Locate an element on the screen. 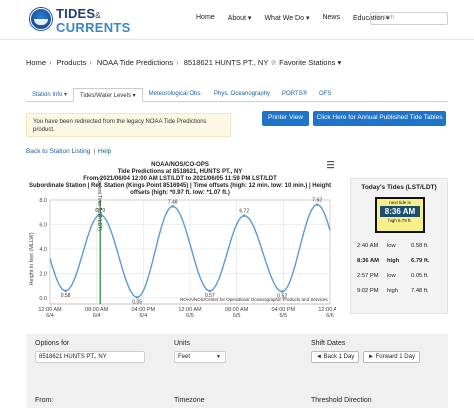  nav-home: Home is located at coordinates (205, 18).